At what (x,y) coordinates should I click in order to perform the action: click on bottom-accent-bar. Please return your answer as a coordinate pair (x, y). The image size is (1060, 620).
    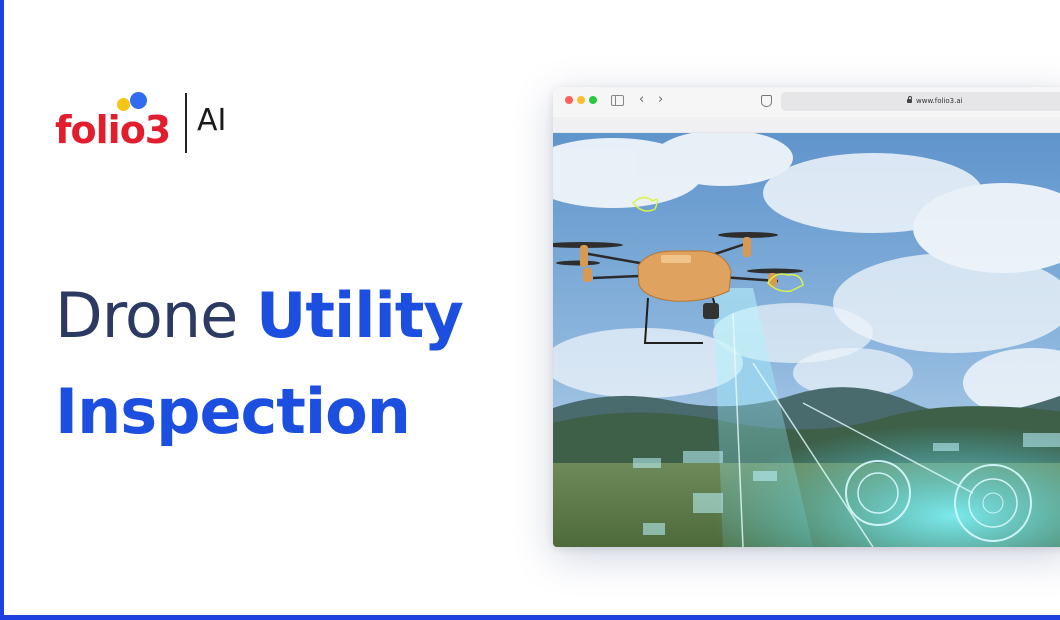
    Looking at the image, I should click on (530, 617).